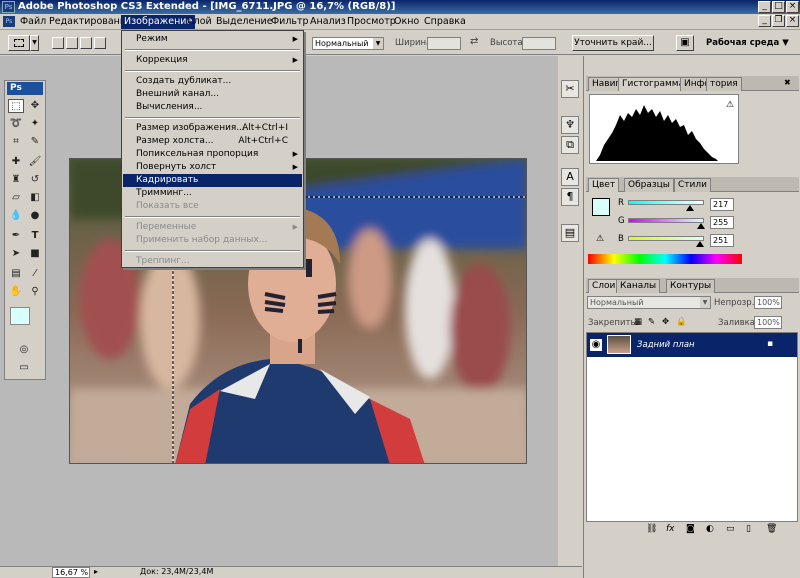 The height and width of the screenshot is (578, 800). What do you see at coordinates (8, 7) in the screenshot?
I see `photoshop-app-icon: Ps` at bounding box center [8, 7].